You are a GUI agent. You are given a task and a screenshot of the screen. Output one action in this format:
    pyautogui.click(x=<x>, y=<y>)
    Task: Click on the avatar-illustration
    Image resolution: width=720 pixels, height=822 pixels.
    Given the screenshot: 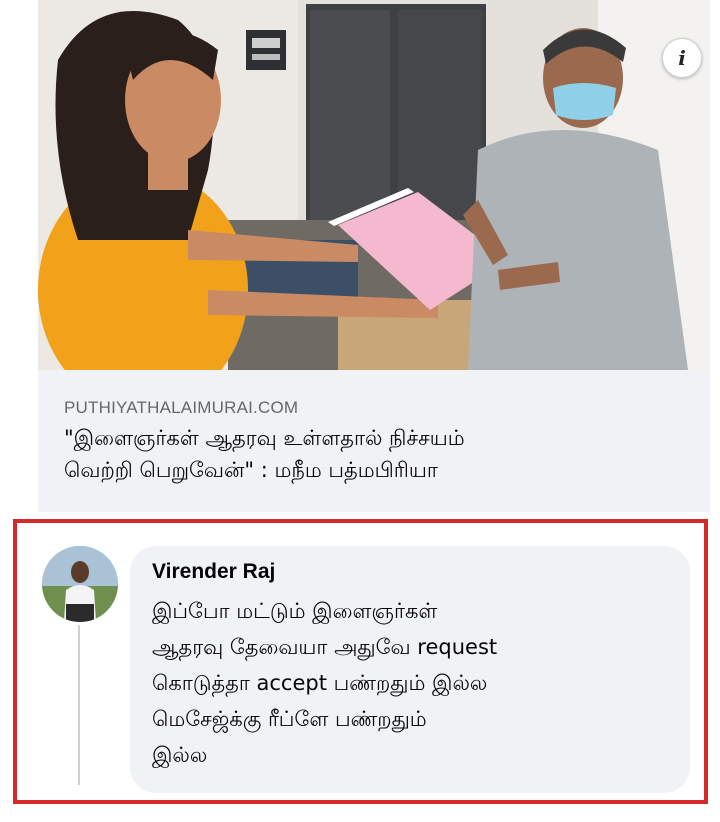 What is the action you would take?
    pyautogui.click(x=80, y=584)
    